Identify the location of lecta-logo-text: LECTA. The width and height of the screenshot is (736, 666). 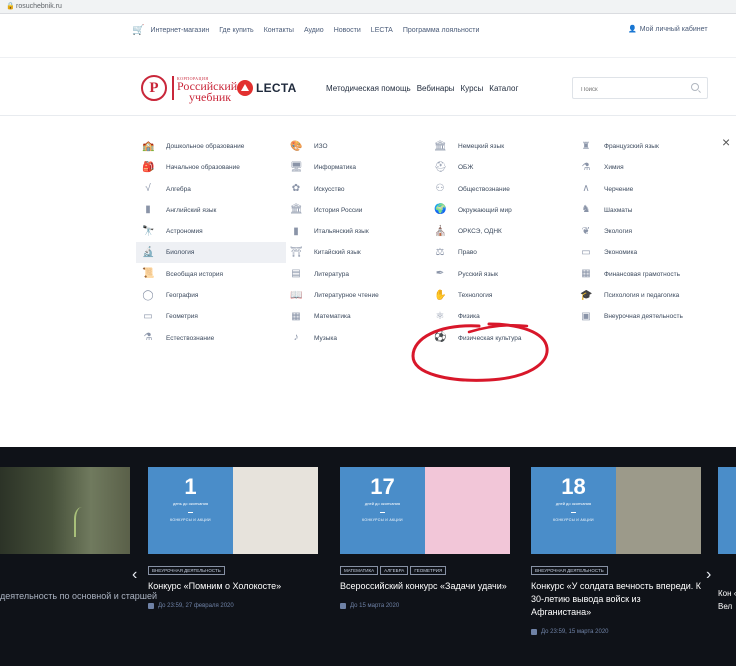
(276, 88).